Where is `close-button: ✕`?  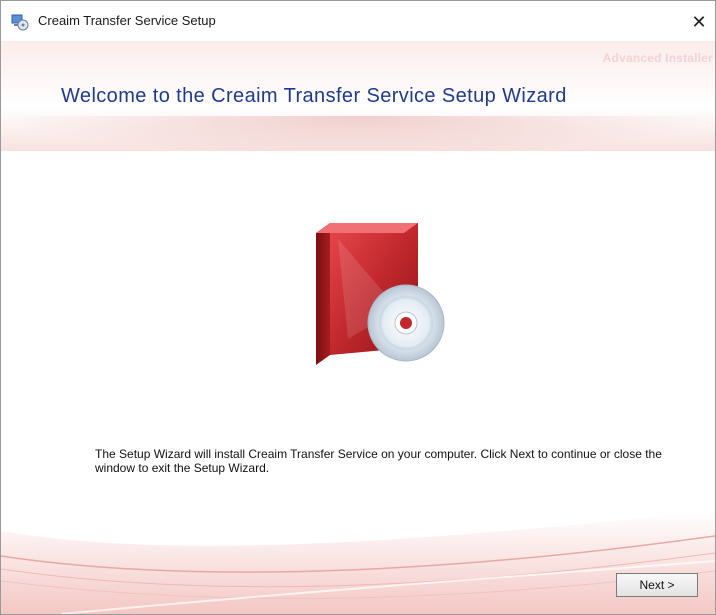 close-button: ✕ is located at coordinates (699, 22).